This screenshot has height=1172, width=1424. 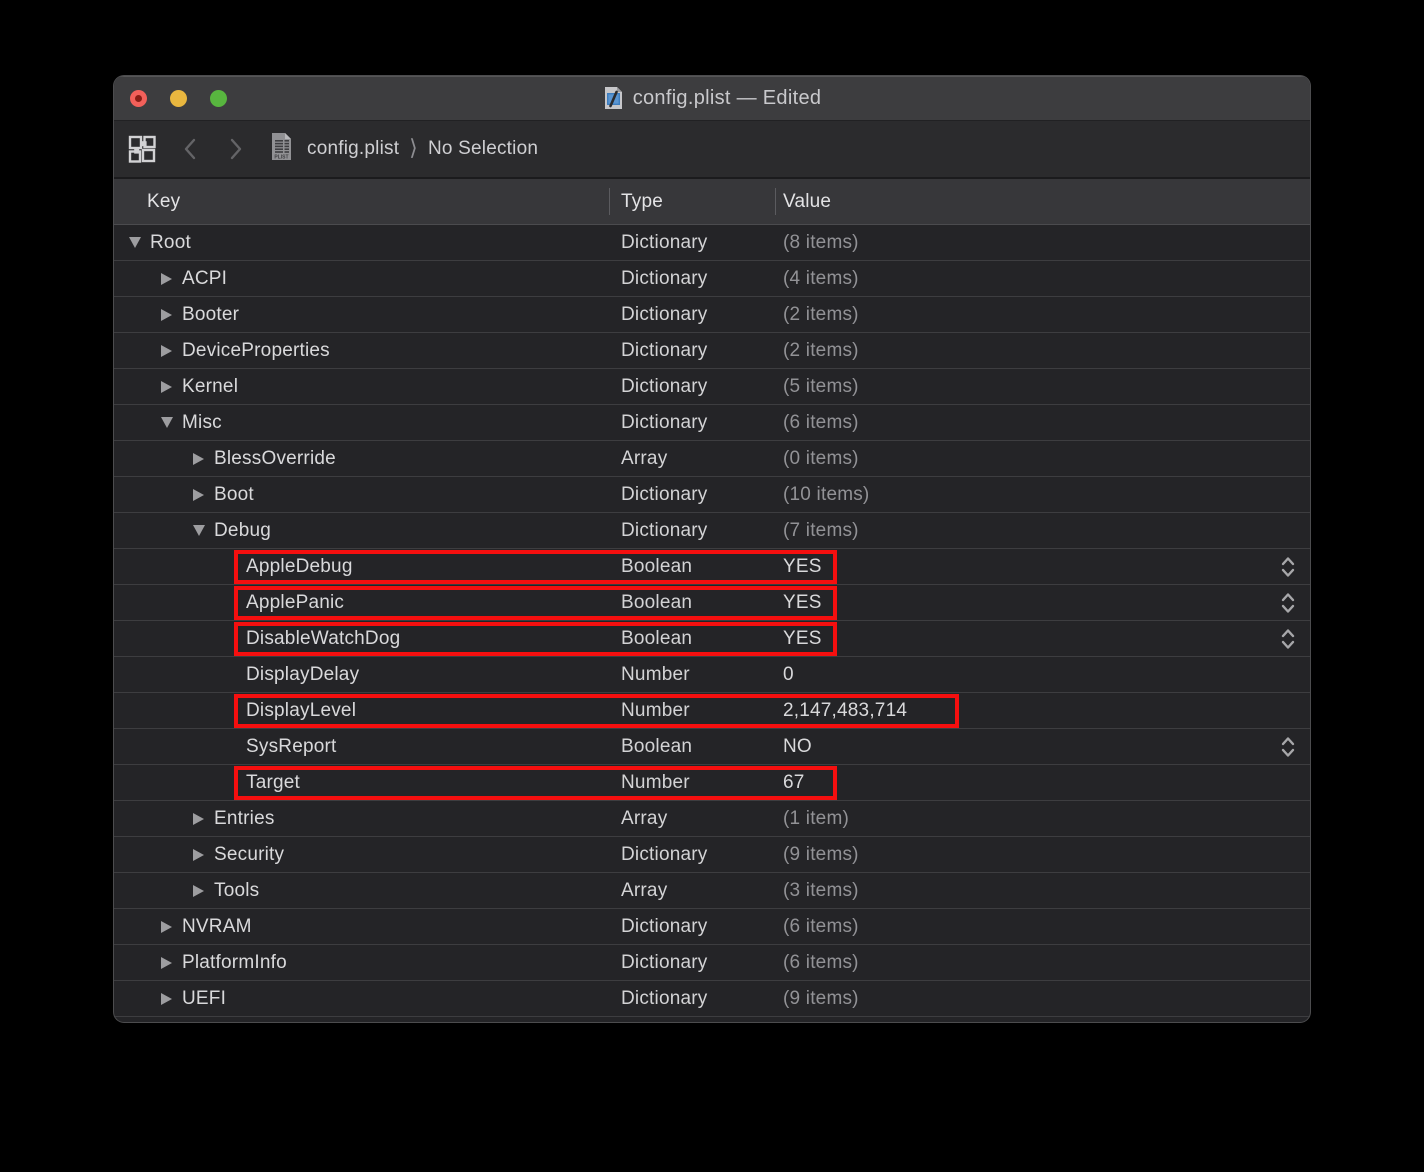 What do you see at coordinates (218, 98) in the screenshot?
I see `zoom-button` at bounding box center [218, 98].